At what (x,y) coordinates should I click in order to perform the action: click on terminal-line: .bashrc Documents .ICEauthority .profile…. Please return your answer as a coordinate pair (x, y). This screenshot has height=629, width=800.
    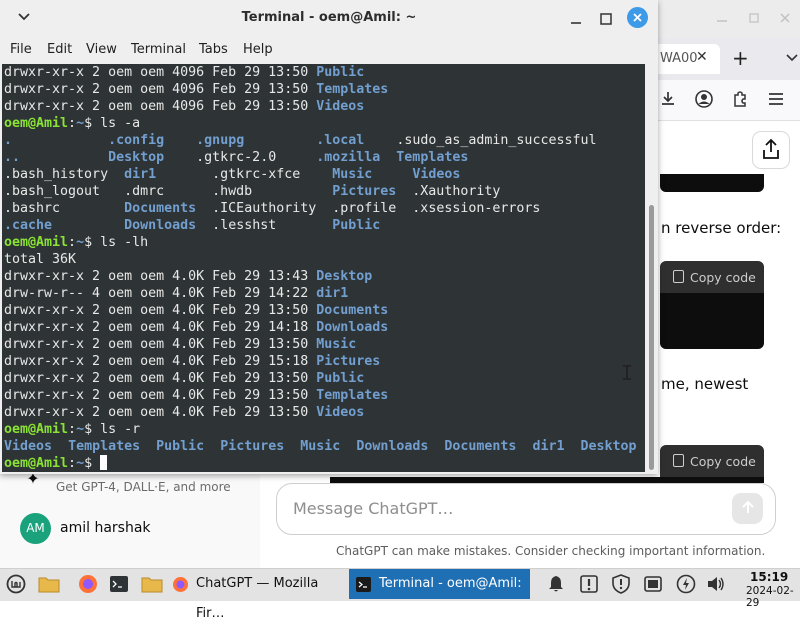
    Looking at the image, I should click on (320, 208).